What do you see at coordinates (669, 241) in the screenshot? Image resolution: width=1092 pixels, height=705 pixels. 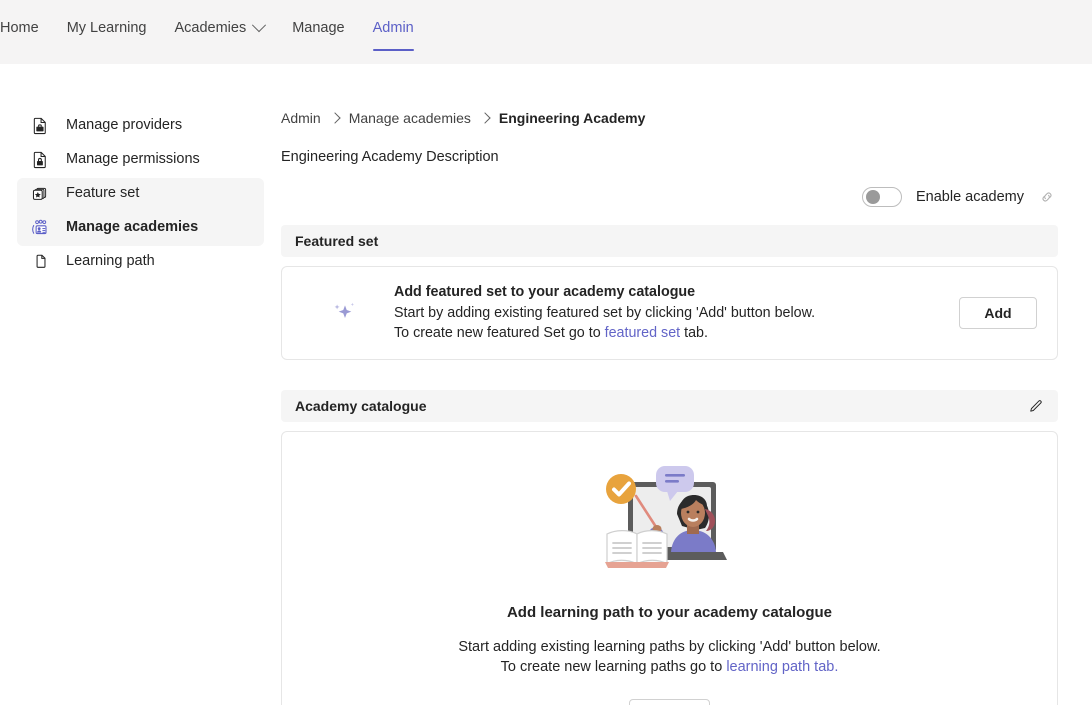 I see `featured-set-section-header: Featured set` at bounding box center [669, 241].